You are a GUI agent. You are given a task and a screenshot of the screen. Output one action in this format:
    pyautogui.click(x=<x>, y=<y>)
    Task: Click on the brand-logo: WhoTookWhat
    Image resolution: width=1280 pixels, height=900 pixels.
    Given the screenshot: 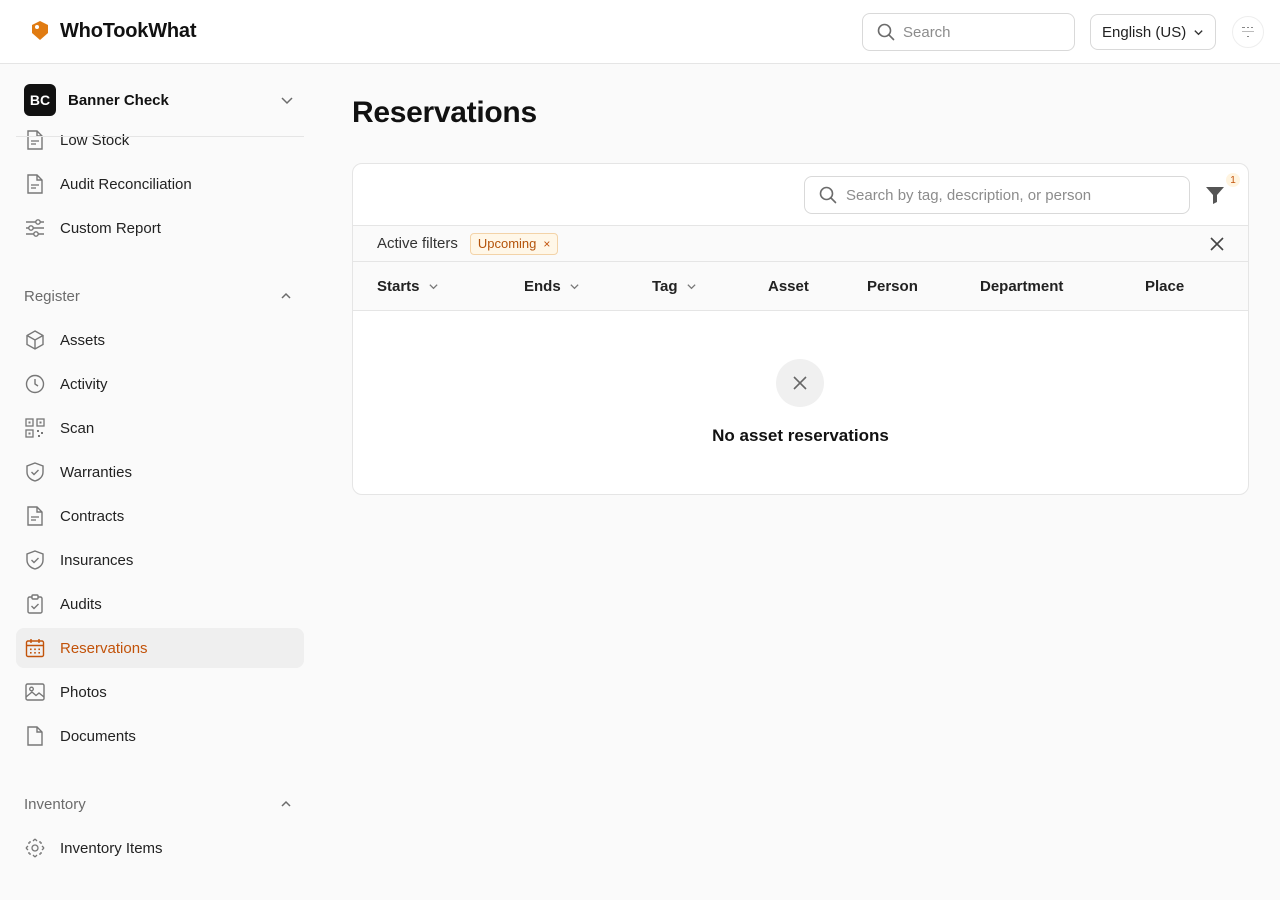 What is the action you would take?
    pyautogui.click(x=112, y=31)
    